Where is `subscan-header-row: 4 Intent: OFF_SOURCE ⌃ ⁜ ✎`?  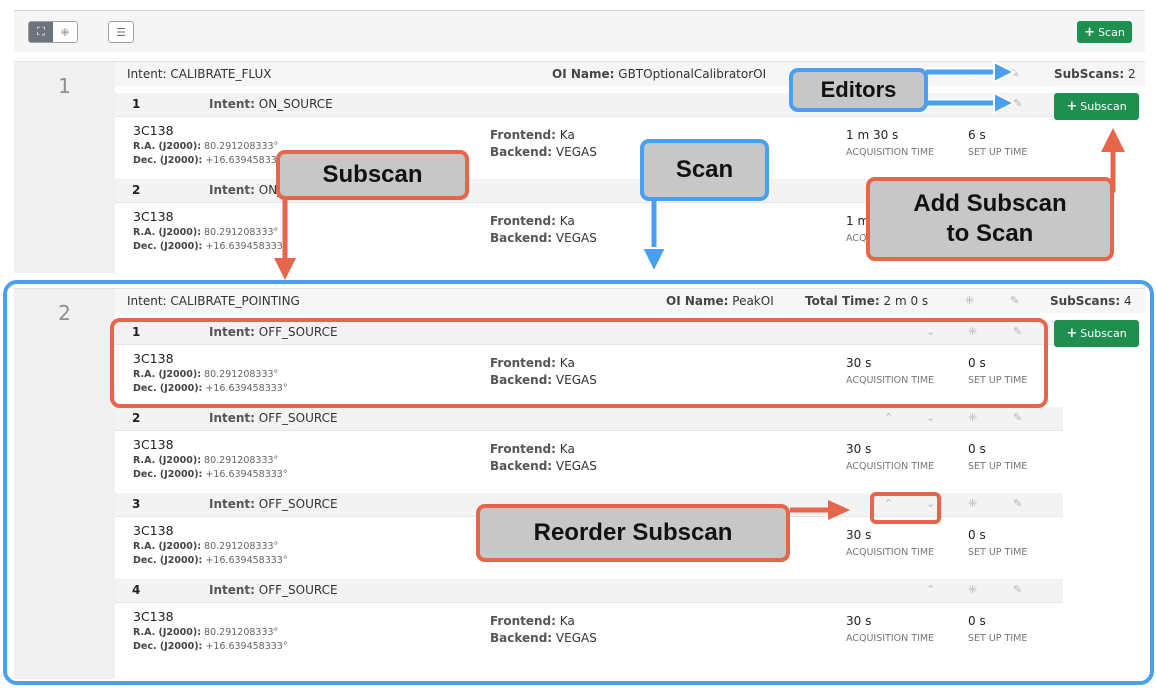
subscan-header-row: 4 Intent: OFF_SOURCE ⌃ ⁜ ✎ is located at coordinates (589, 591).